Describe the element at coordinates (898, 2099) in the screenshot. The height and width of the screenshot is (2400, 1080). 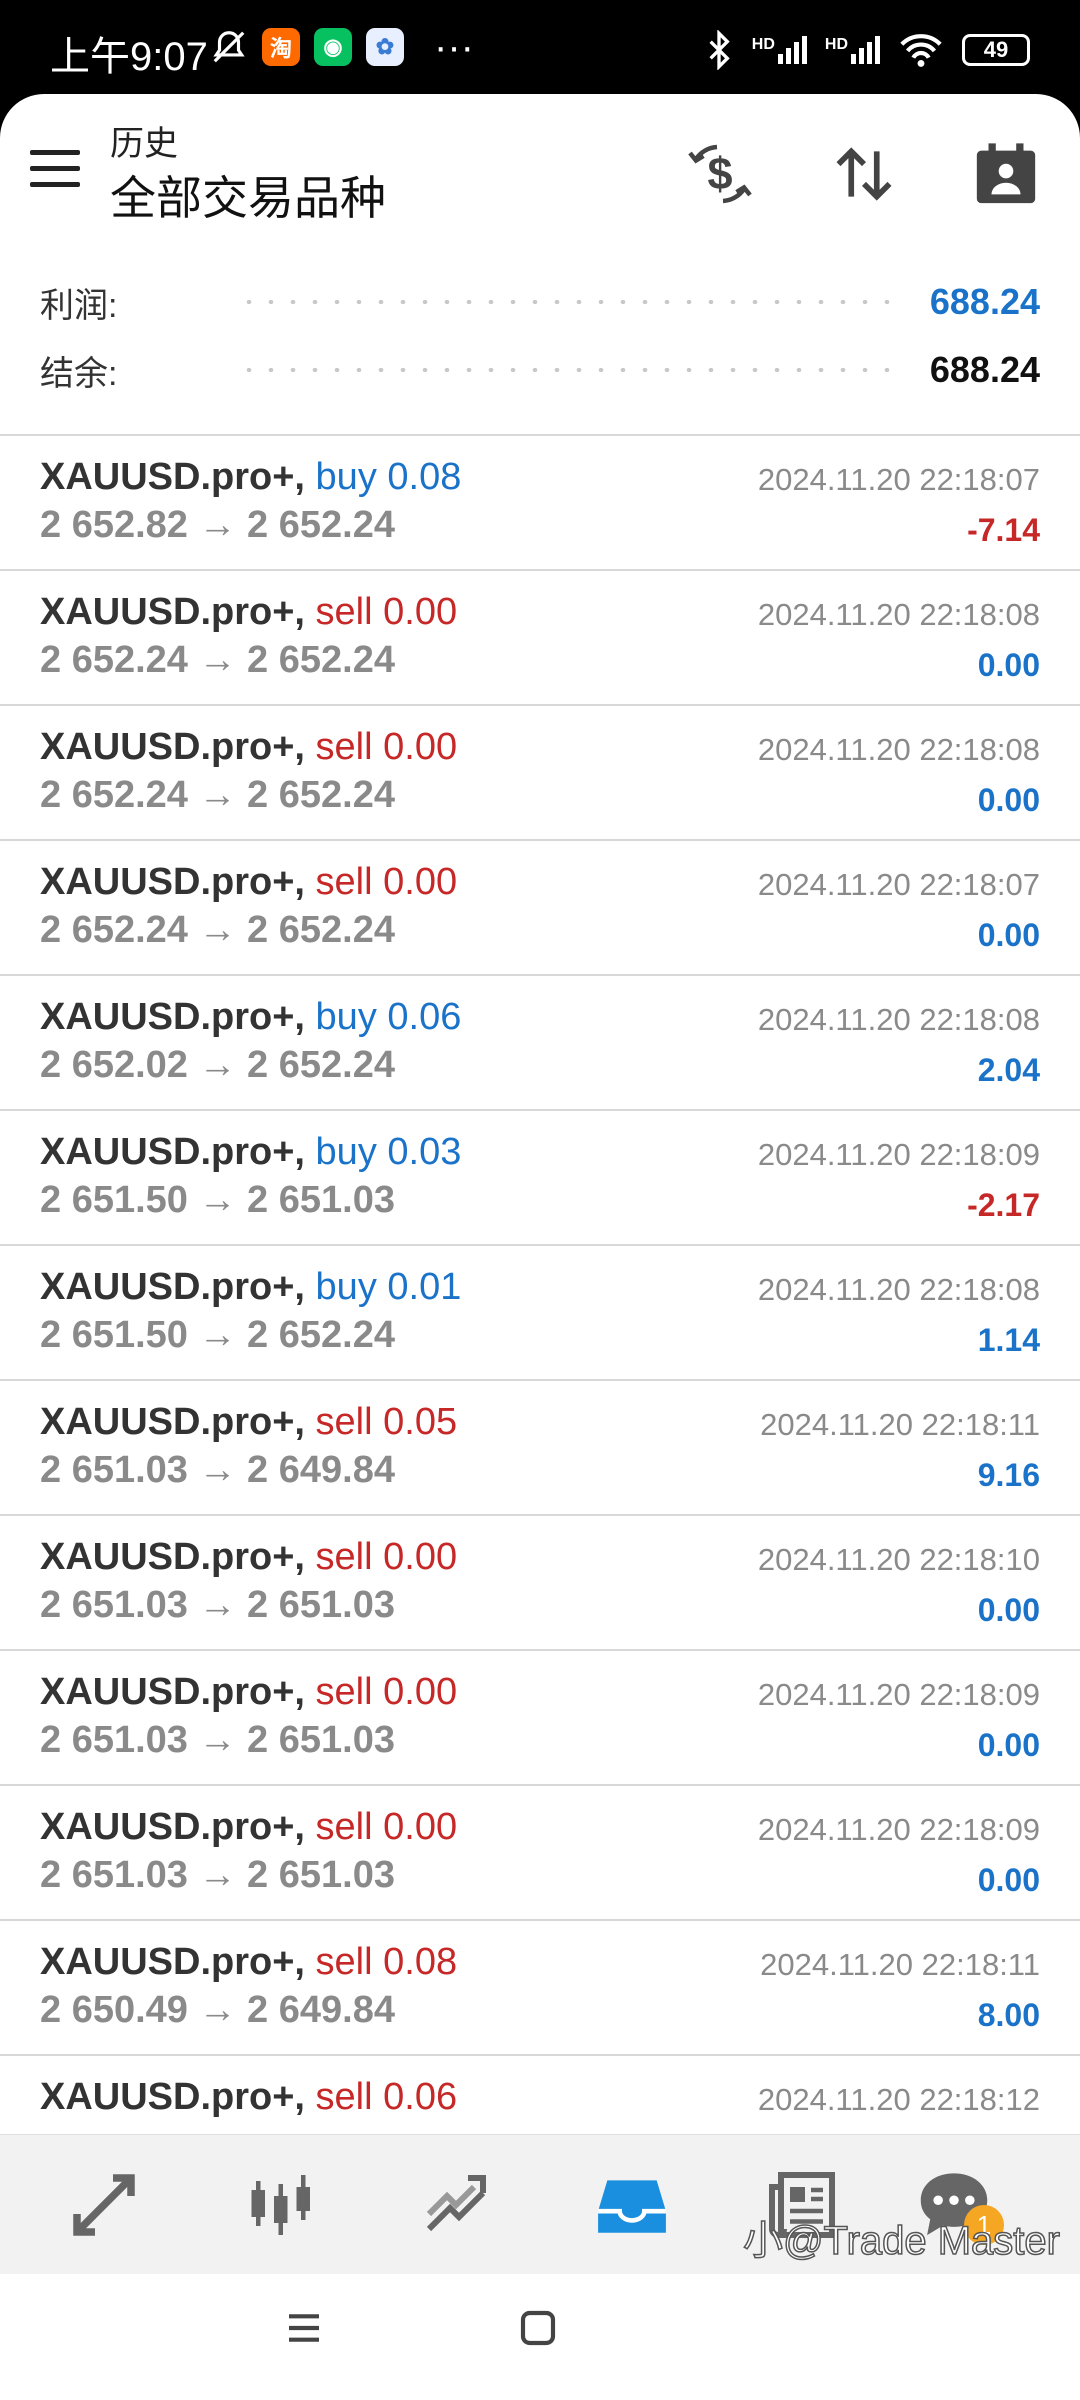
I see `deal-time: 2024.11.20 22:18:12` at that location.